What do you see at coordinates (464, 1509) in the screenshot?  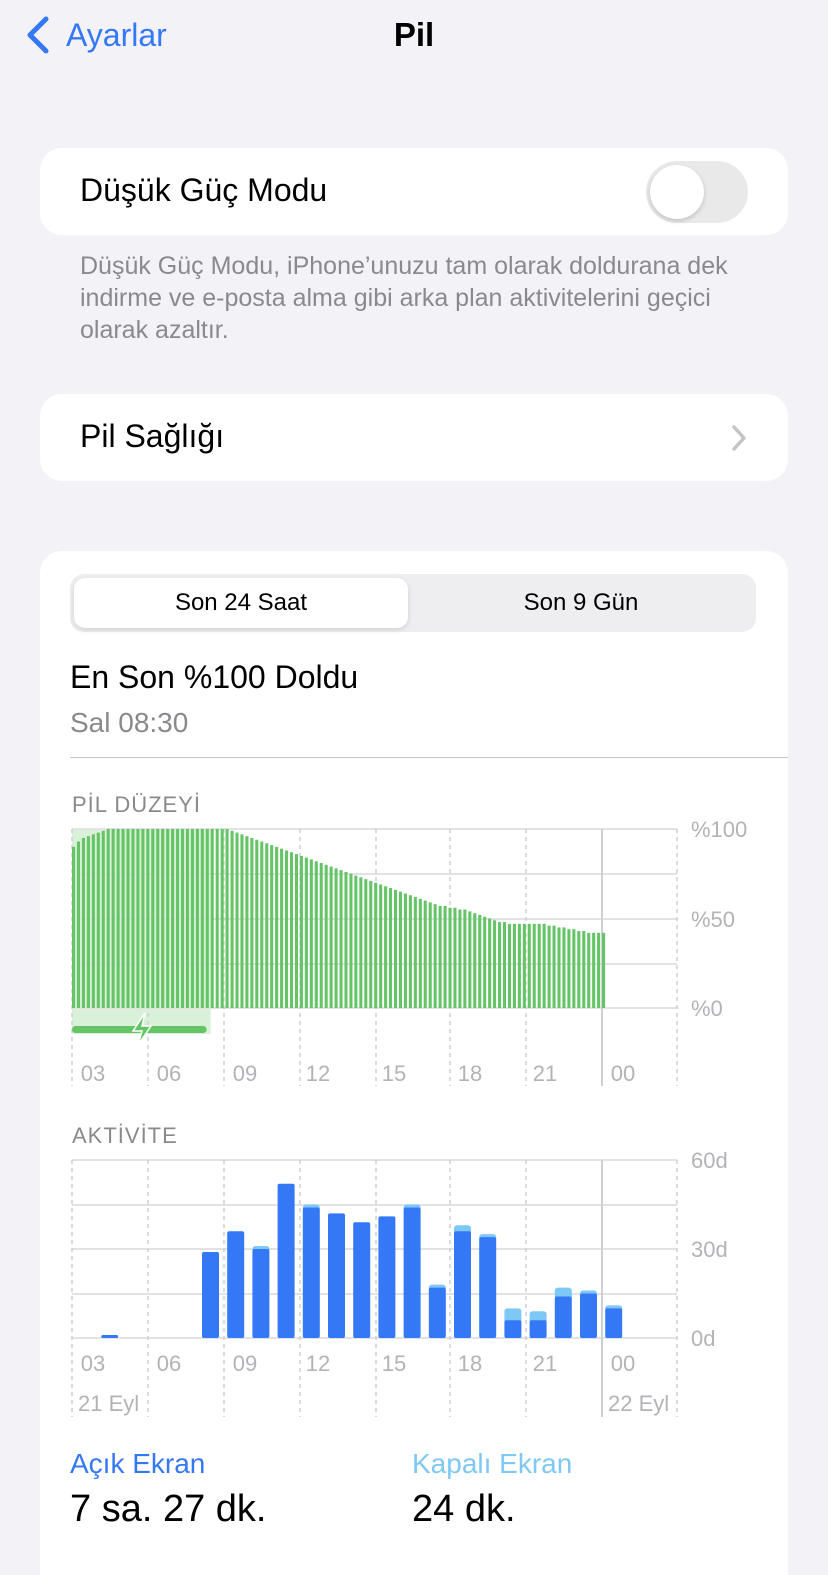 I see `screen-off-value: 24 dk.` at bounding box center [464, 1509].